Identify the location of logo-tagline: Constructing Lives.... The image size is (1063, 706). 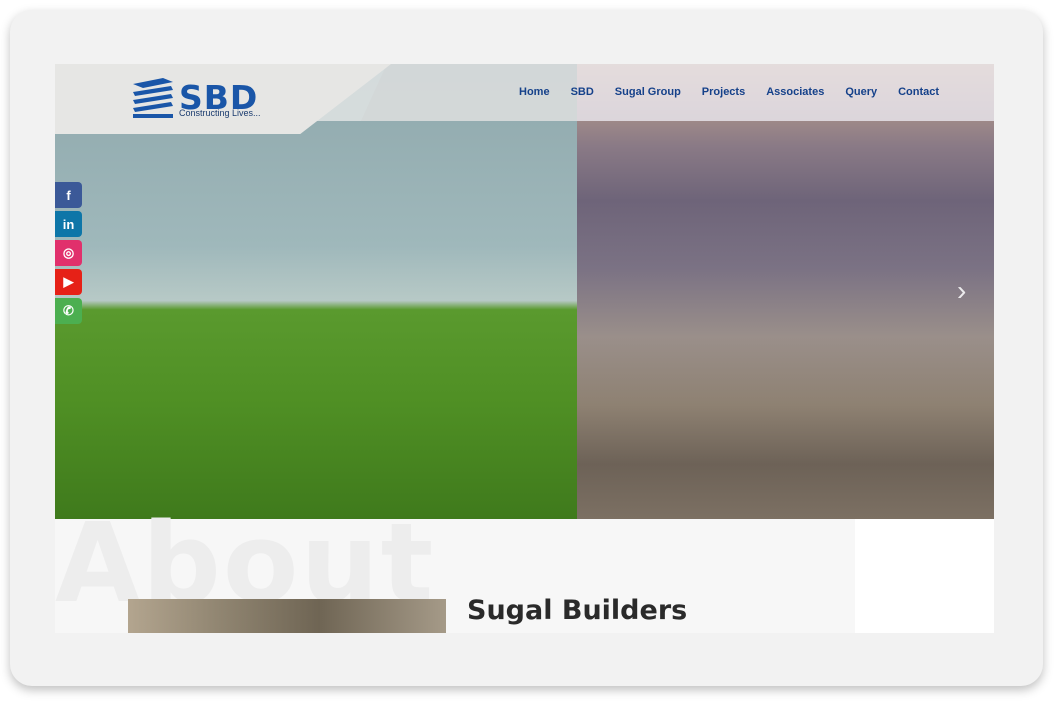
(220, 113).